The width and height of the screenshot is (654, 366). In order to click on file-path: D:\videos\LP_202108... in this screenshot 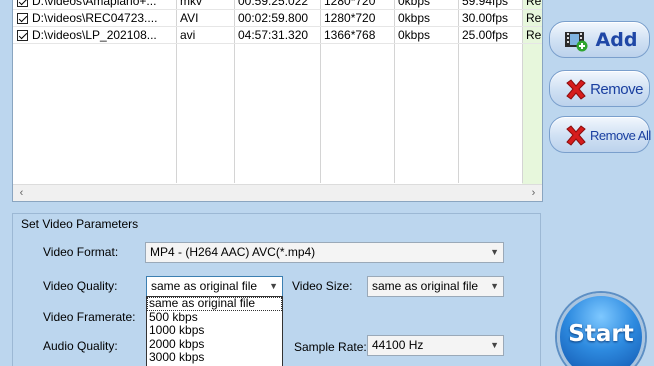, I will do `click(94, 35)`.